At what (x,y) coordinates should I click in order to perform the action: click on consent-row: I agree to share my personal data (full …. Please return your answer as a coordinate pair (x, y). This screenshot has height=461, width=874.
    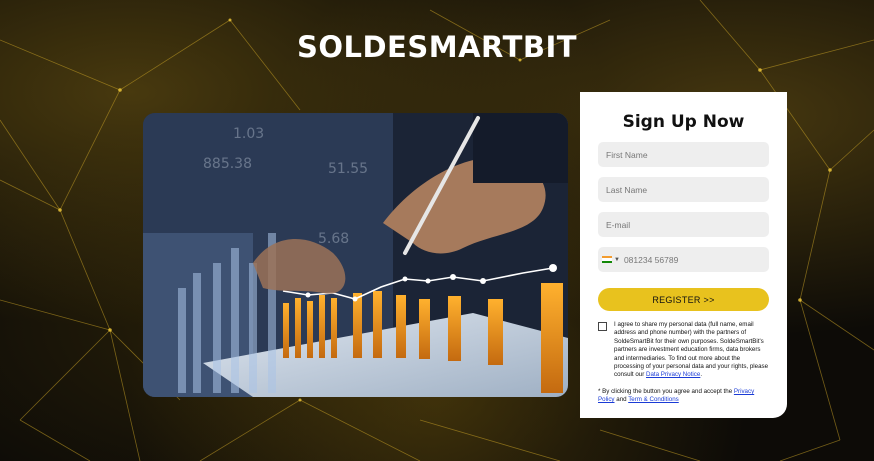
    Looking at the image, I should click on (683, 350).